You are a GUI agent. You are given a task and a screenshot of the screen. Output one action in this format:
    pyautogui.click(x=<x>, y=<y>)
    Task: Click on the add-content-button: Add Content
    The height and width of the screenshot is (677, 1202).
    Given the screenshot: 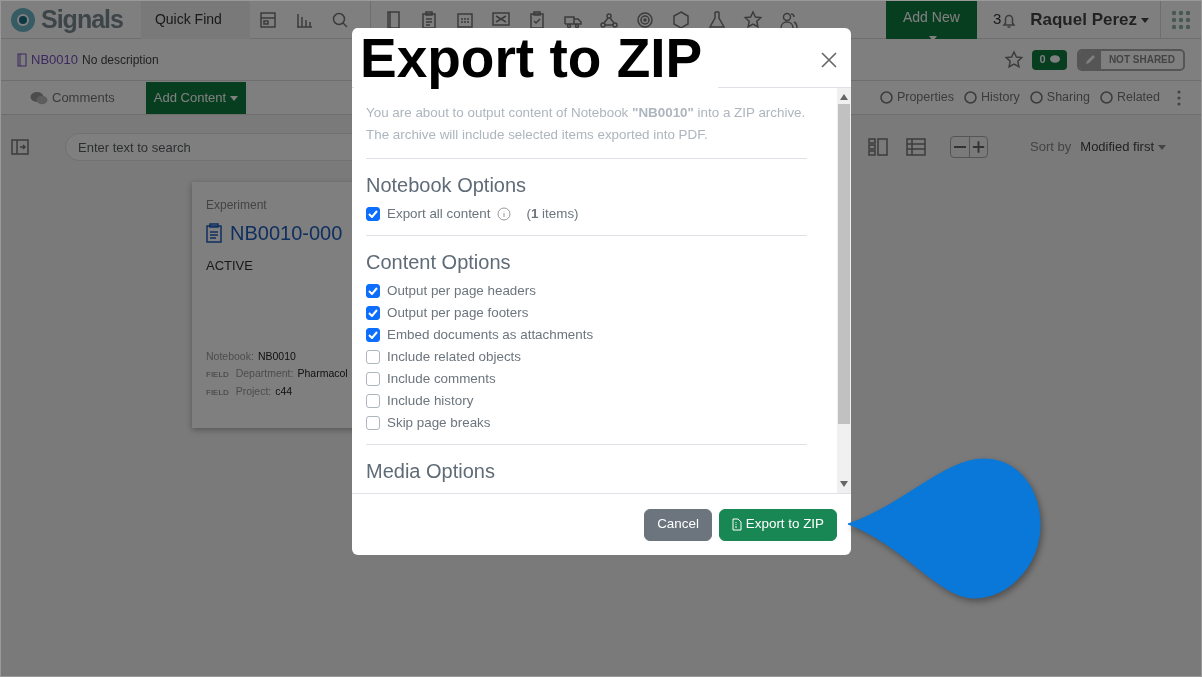 What is the action you would take?
    pyautogui.click(x=196, y=97)
    